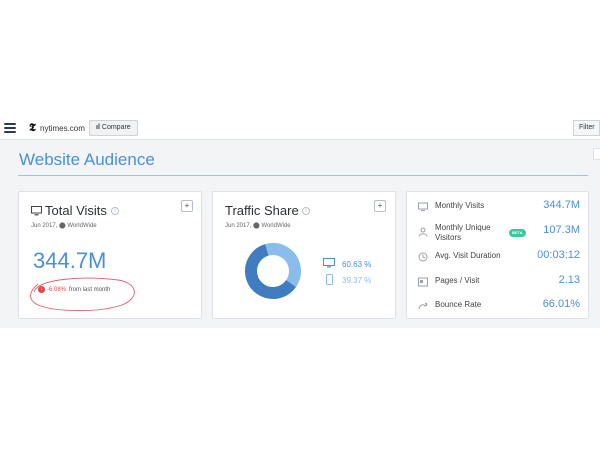 The height and width of the screenshot is (450, 600). I want to click on total-visits-title: Total Visits, so click(76, 210).